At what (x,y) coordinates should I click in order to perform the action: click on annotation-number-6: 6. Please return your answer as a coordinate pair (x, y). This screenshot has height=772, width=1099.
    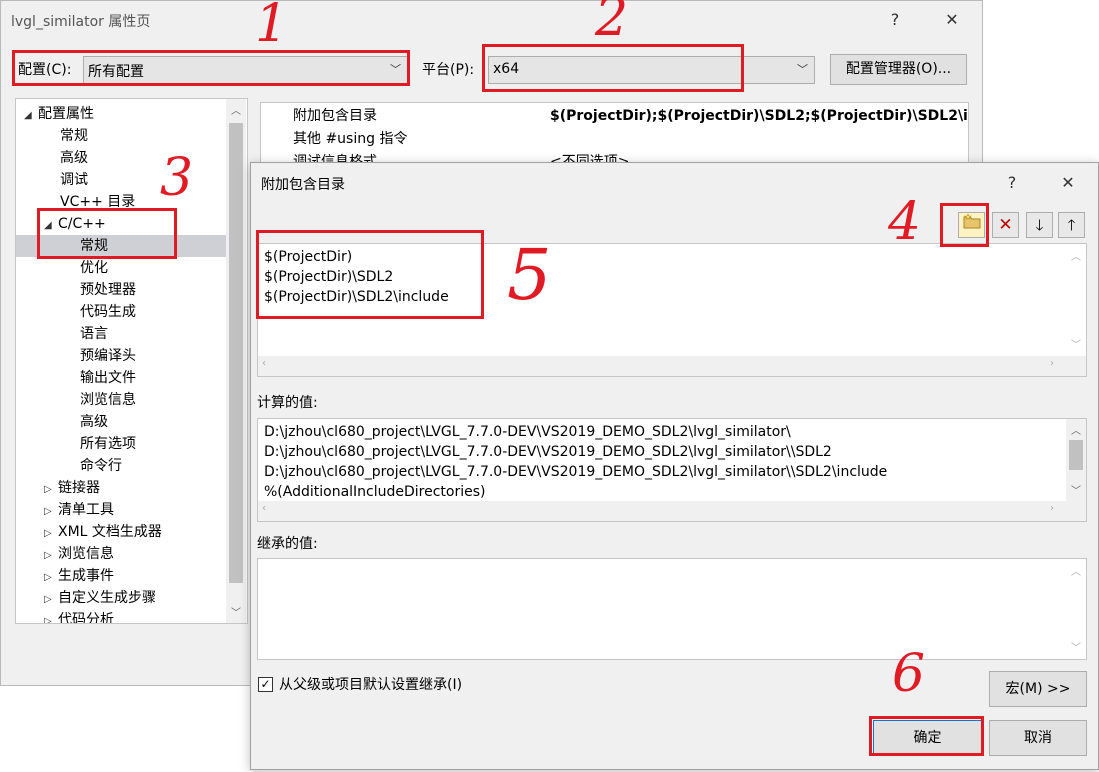
    Looking at the image, I should click on (909, 674).